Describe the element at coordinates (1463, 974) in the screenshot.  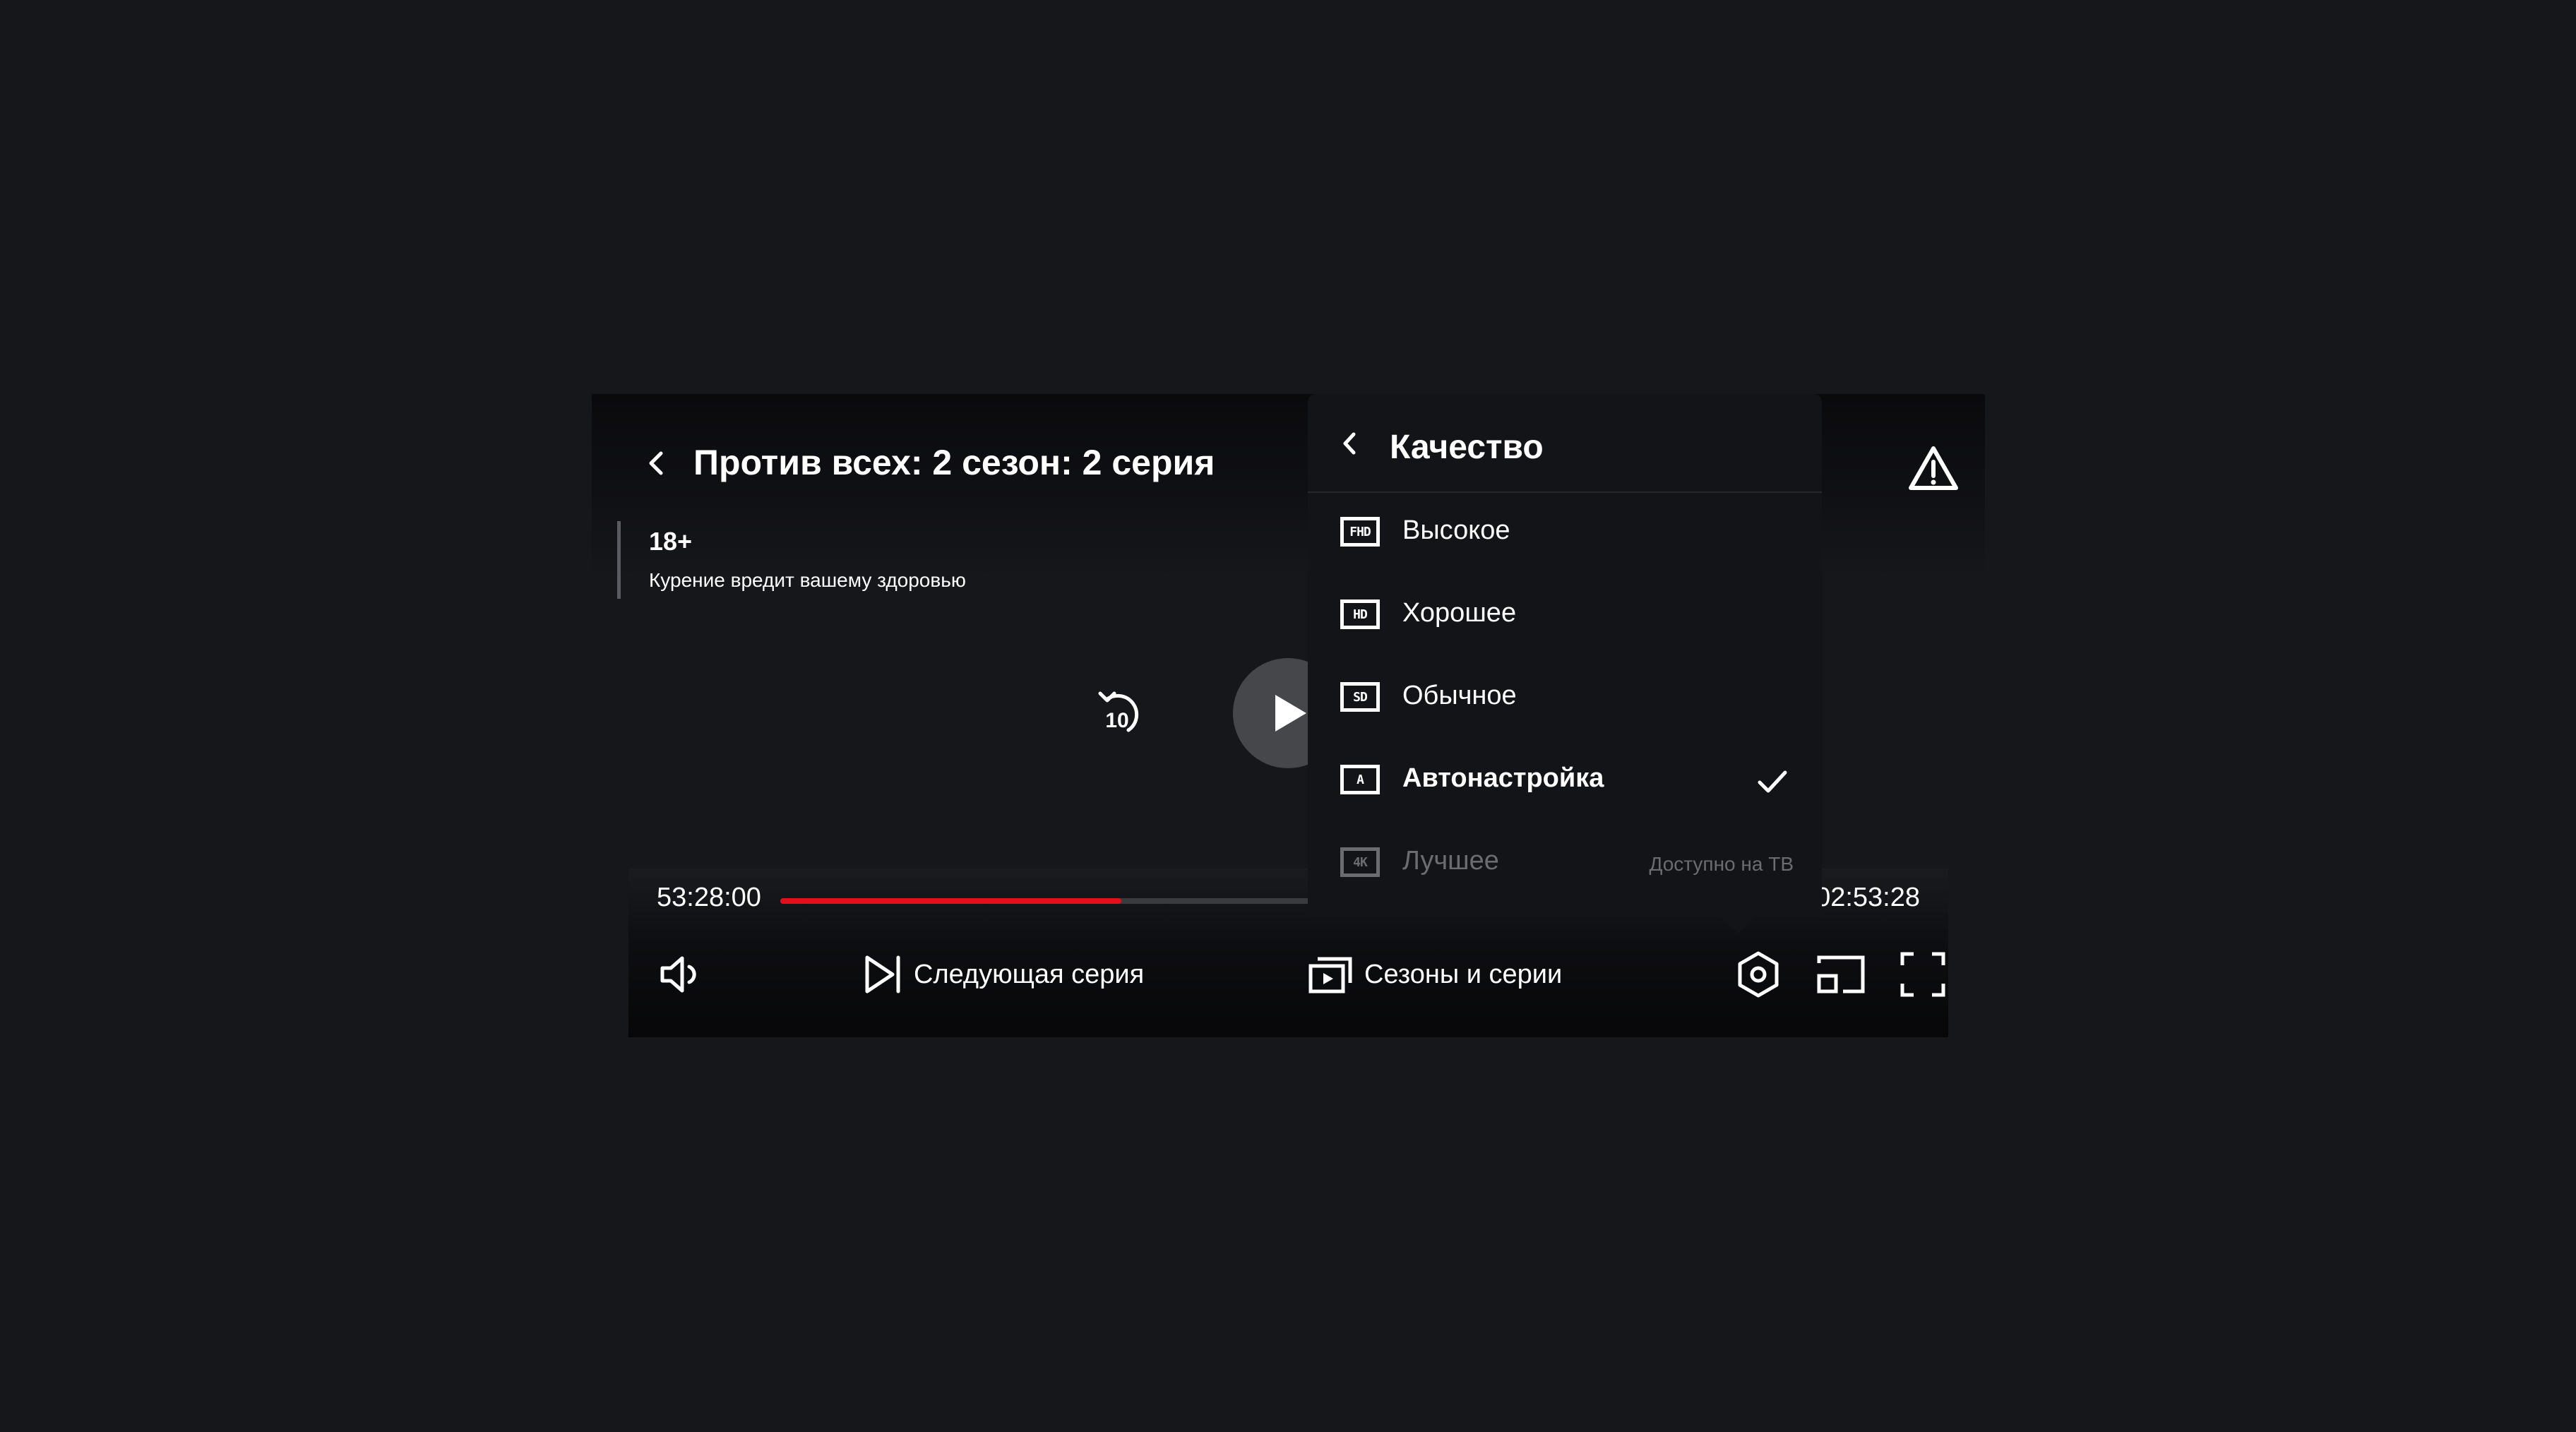
I see `seasons-label: Сезоны и серии` at that location.